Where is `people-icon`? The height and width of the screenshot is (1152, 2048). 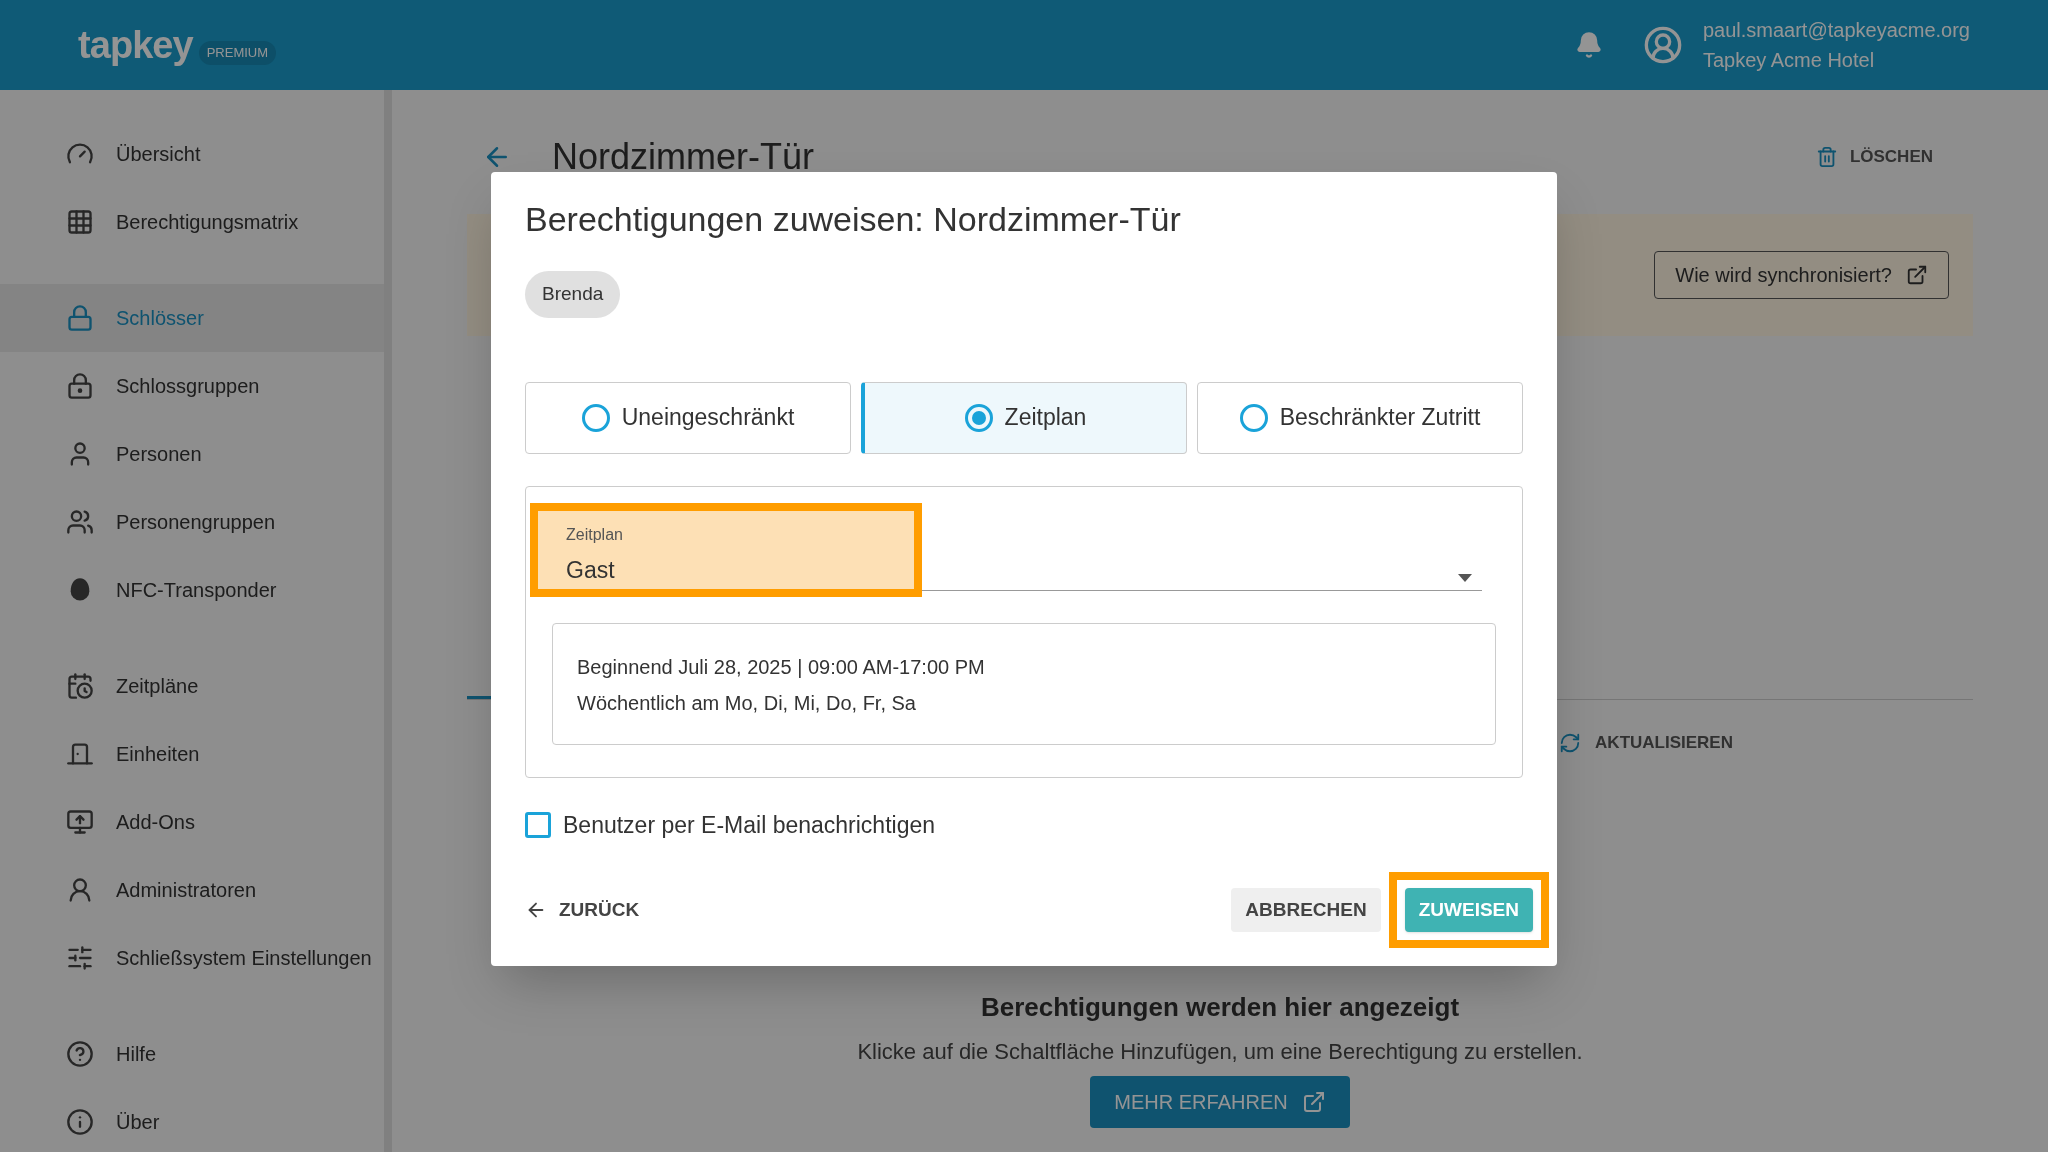 people-icon is located at coordinates (80, 522).